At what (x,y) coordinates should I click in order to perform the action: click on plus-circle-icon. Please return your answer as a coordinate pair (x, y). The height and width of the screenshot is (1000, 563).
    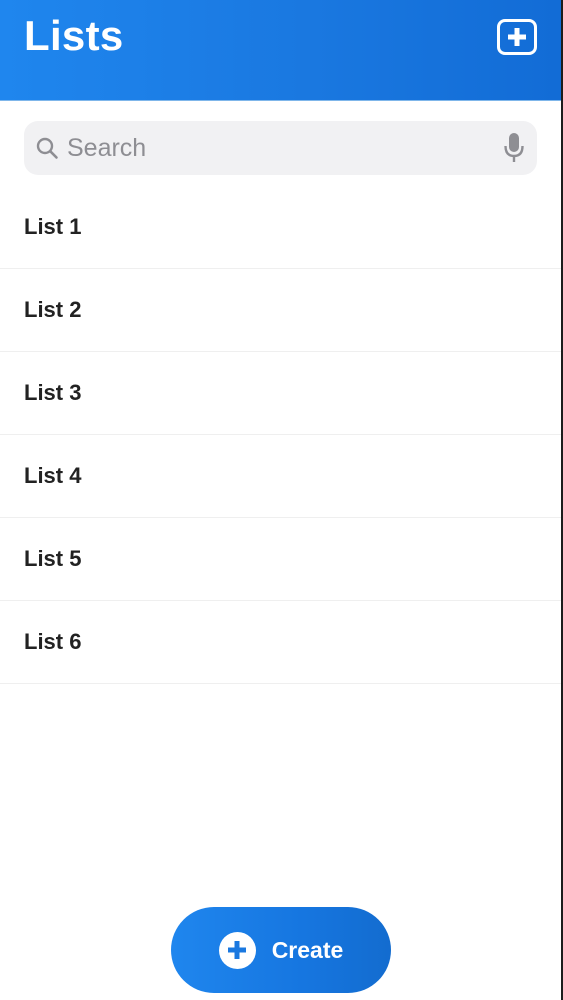
    Looking at the image, I should click on (237, 950).